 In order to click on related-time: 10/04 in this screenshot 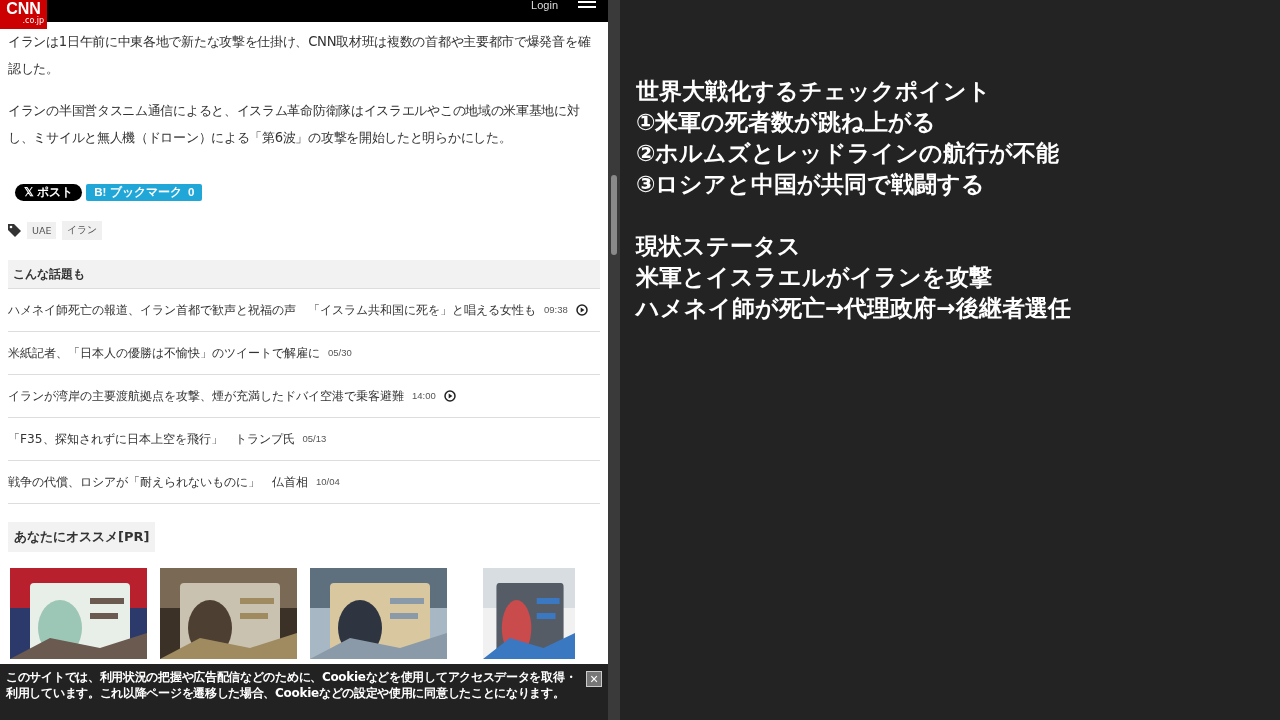, I will do `click(328, 482)`.